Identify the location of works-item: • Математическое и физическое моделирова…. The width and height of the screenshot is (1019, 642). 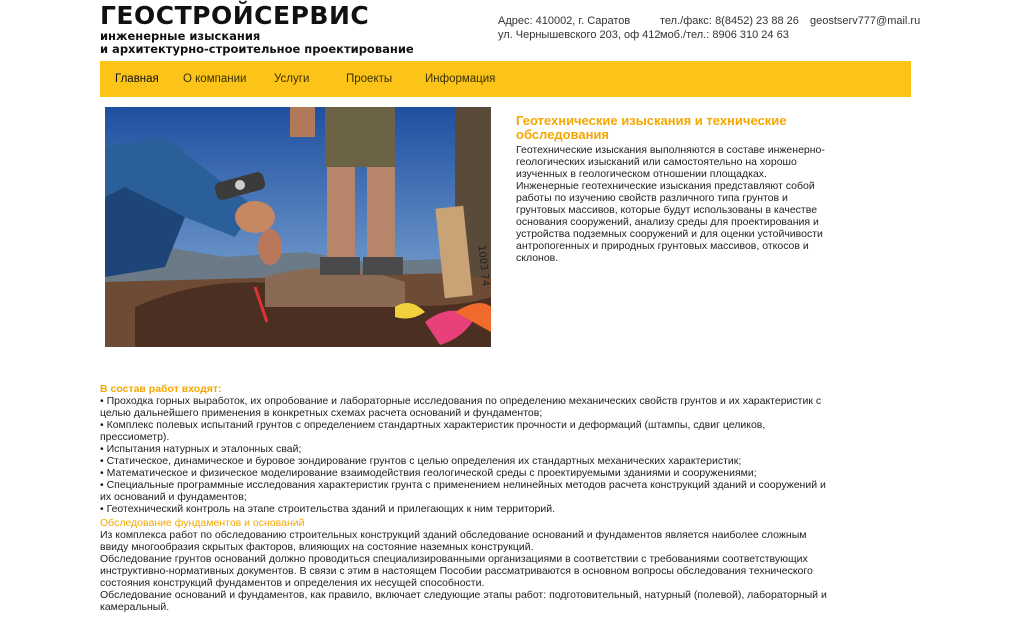
(428, 473).